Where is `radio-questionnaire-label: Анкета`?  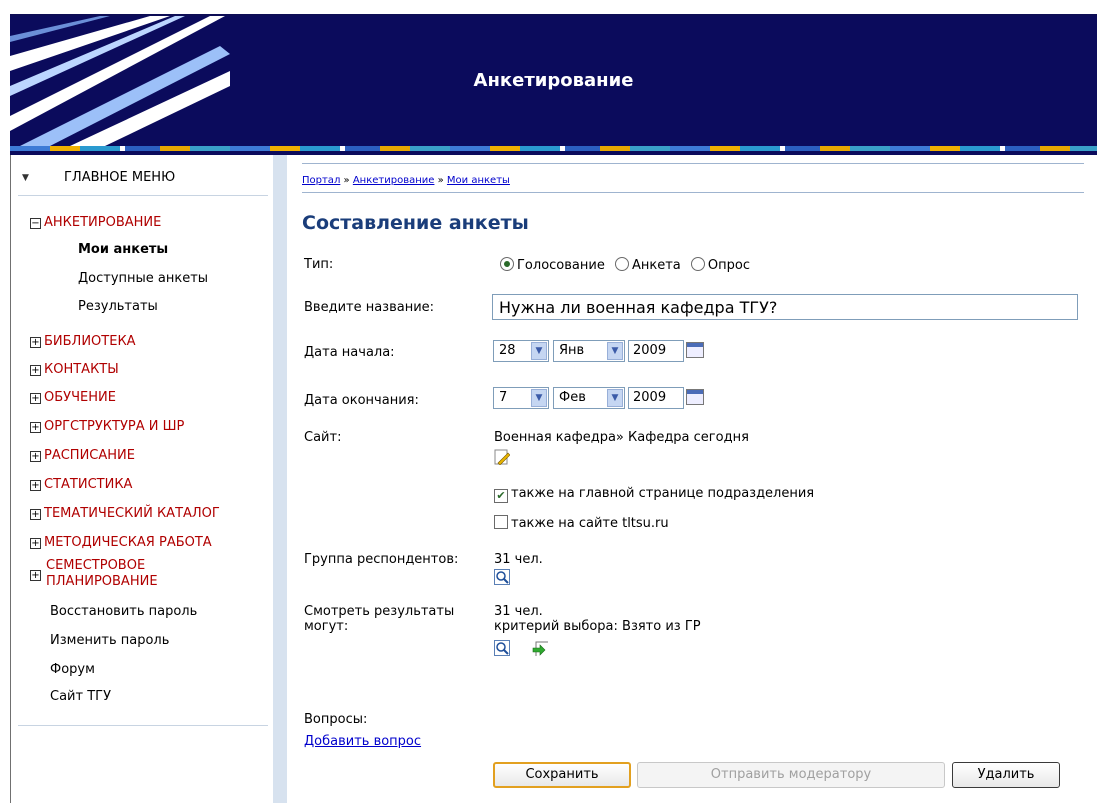
radio-questionnaire-label: Анкета is located at coordinates (656, 265).